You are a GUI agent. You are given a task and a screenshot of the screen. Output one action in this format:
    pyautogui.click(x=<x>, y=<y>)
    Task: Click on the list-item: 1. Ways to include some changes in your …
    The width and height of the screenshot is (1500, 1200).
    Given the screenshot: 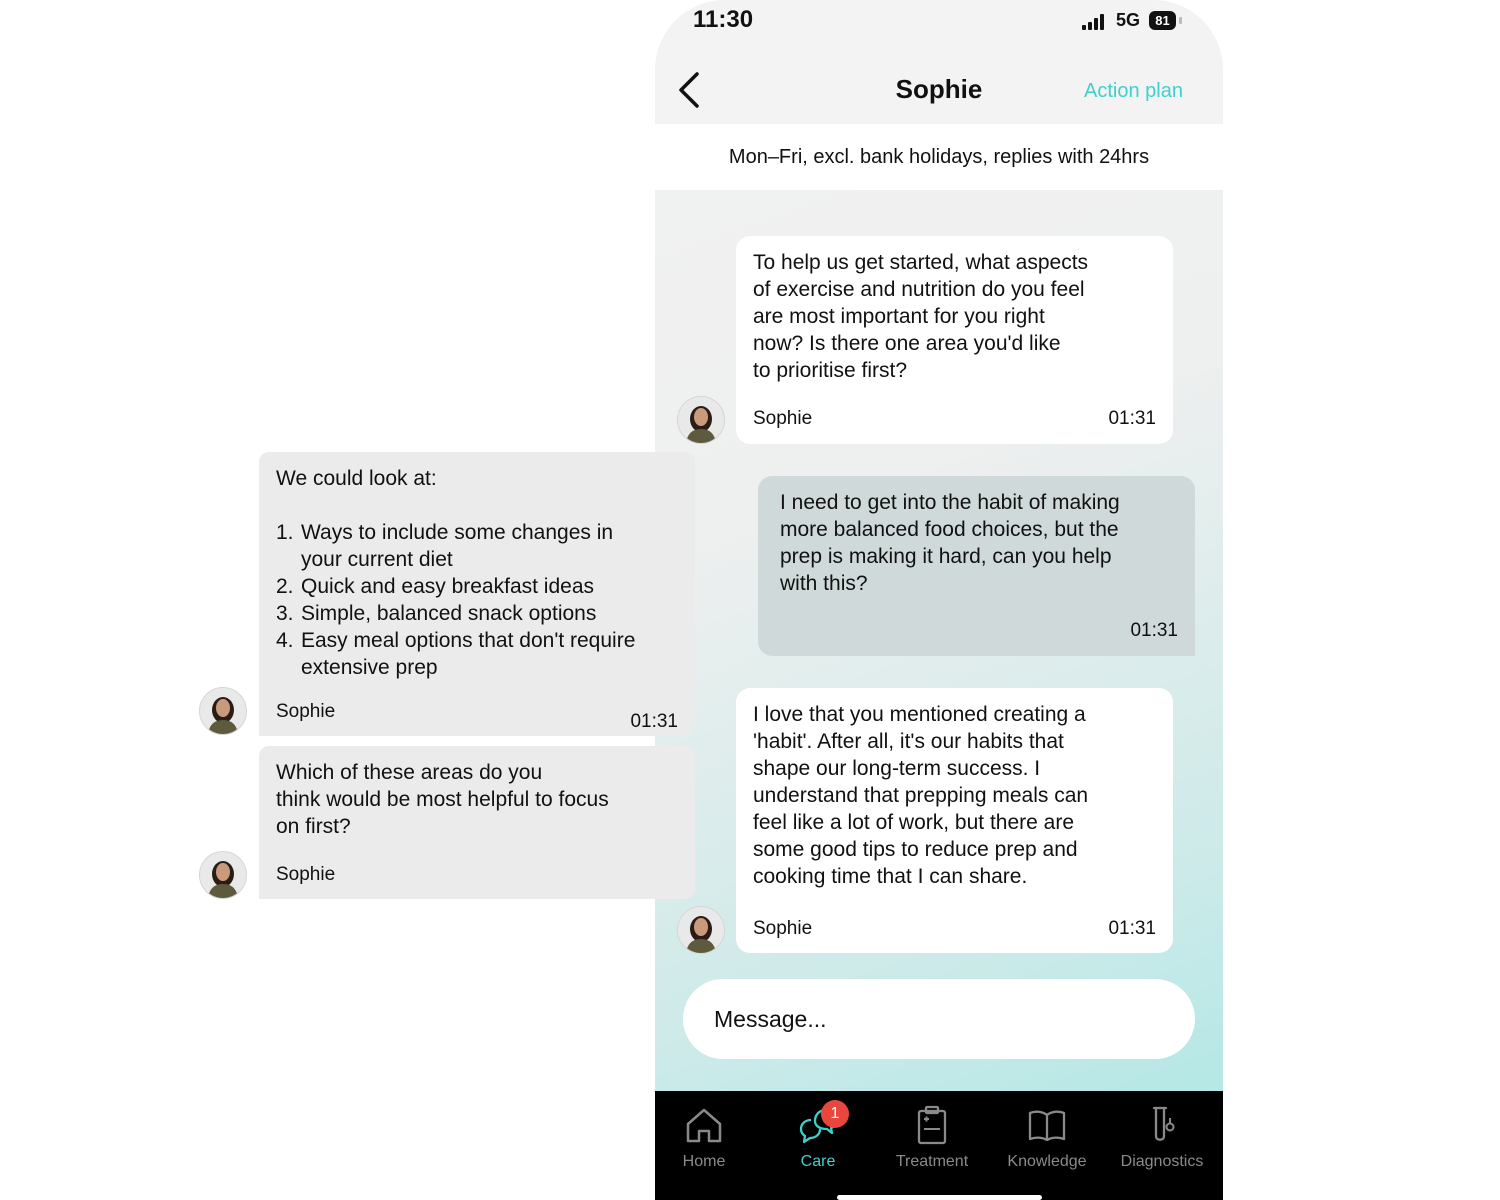 What is the action you would take?
    pyautogui.click(x=477, y=546)
    